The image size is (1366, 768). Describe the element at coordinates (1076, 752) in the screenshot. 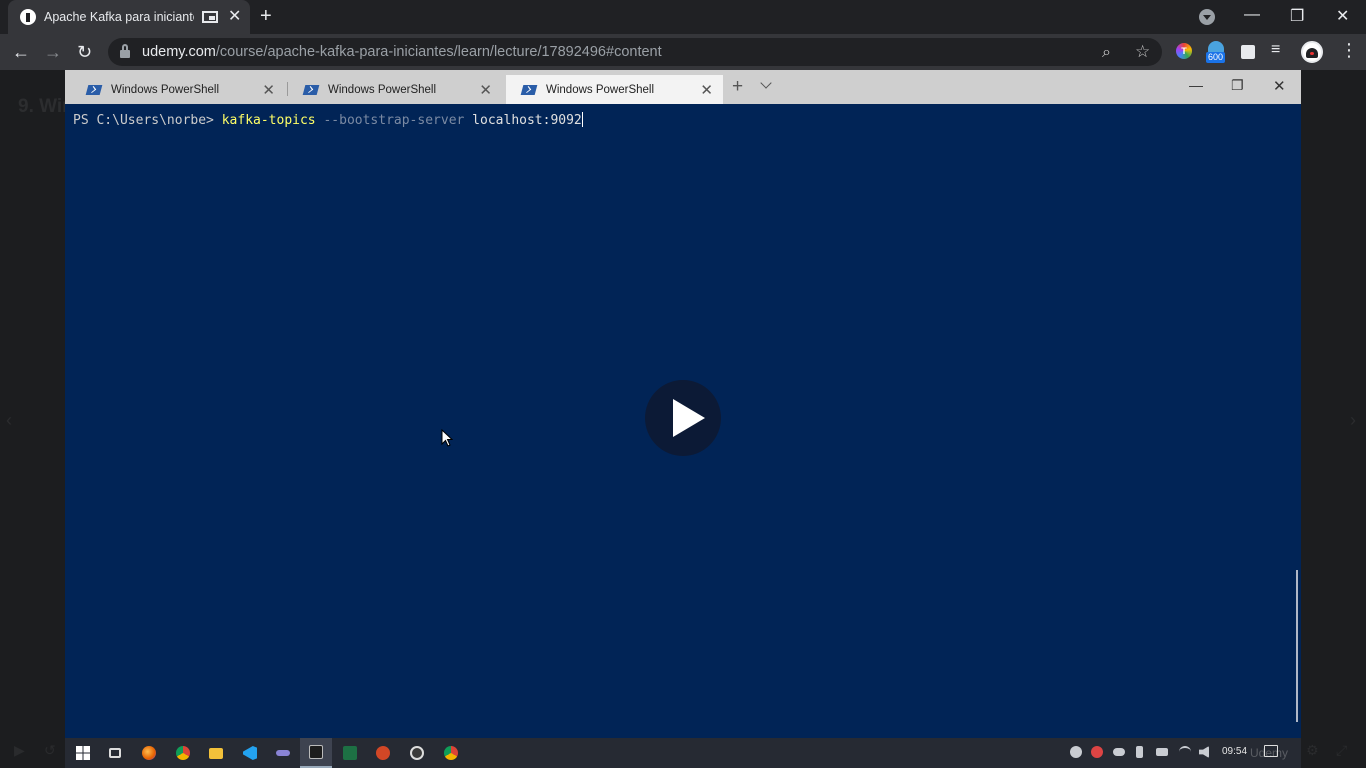

I see `tray-app-icon` at that location.